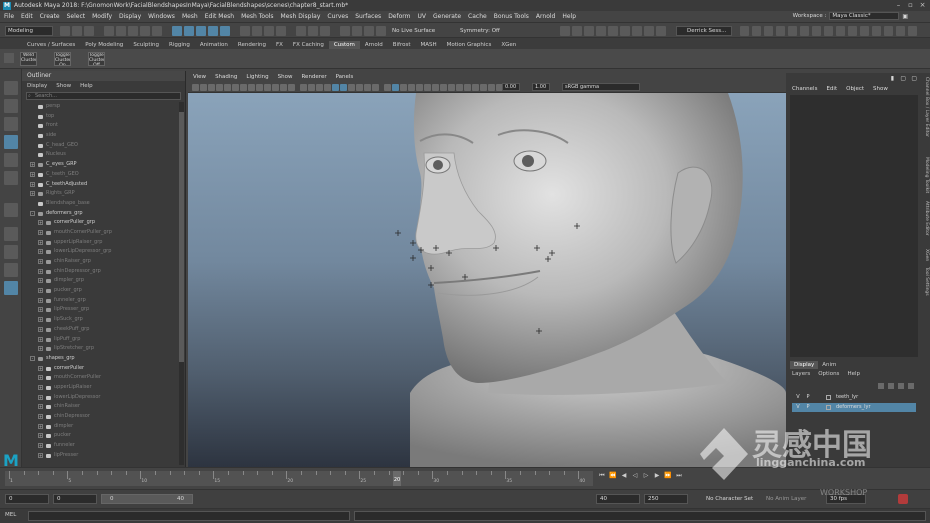 This screenshot has height=523, width=930. I want to click on range-slider: 0 40, so click(147, 499).